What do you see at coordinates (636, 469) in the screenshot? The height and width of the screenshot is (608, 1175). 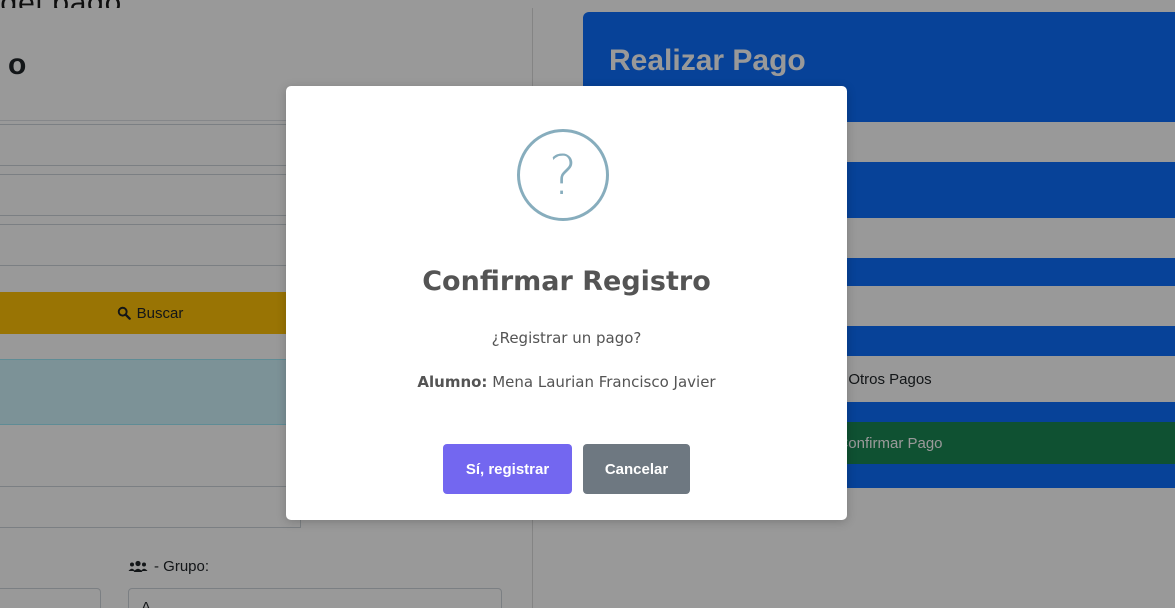 I see `cancel-button: Cancelar` at bounding box center [636, 469].